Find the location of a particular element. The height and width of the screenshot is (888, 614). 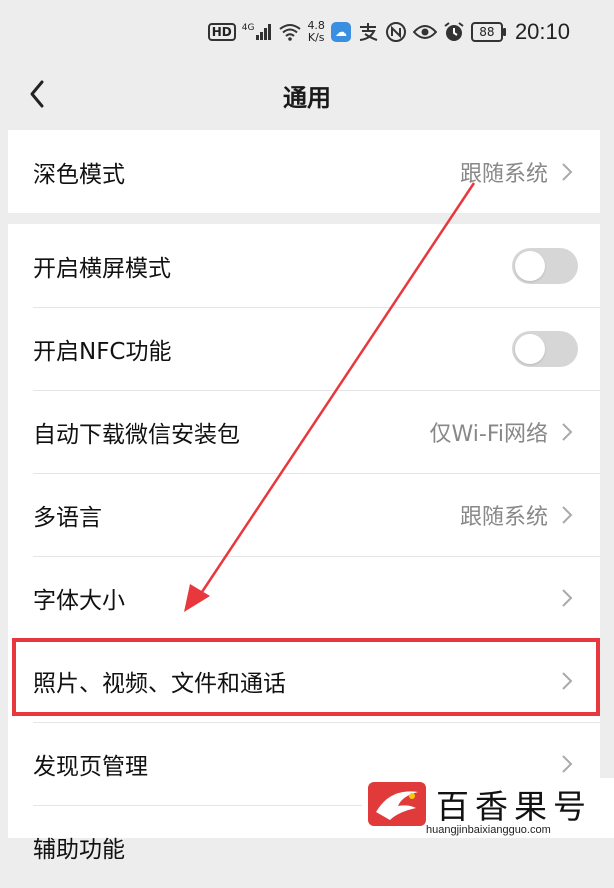

clock-time: 20:10 is located at coordinates (542, 31).